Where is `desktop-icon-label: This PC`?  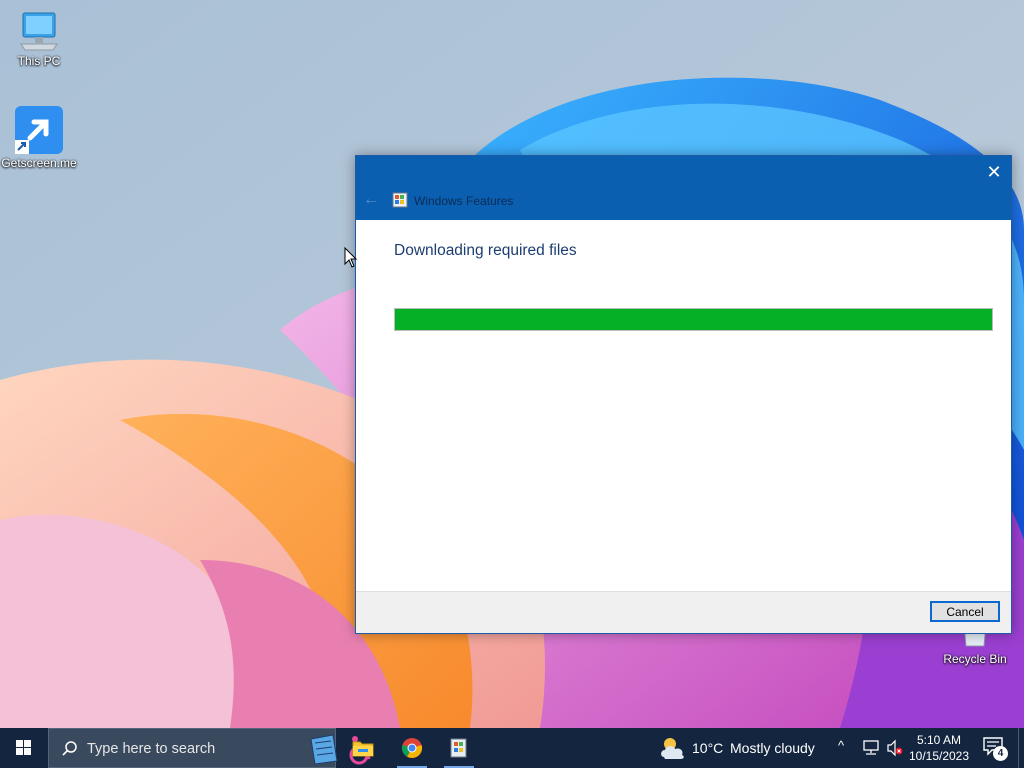
desktop-icon-label: This PC is located at coordinates (39, 61).